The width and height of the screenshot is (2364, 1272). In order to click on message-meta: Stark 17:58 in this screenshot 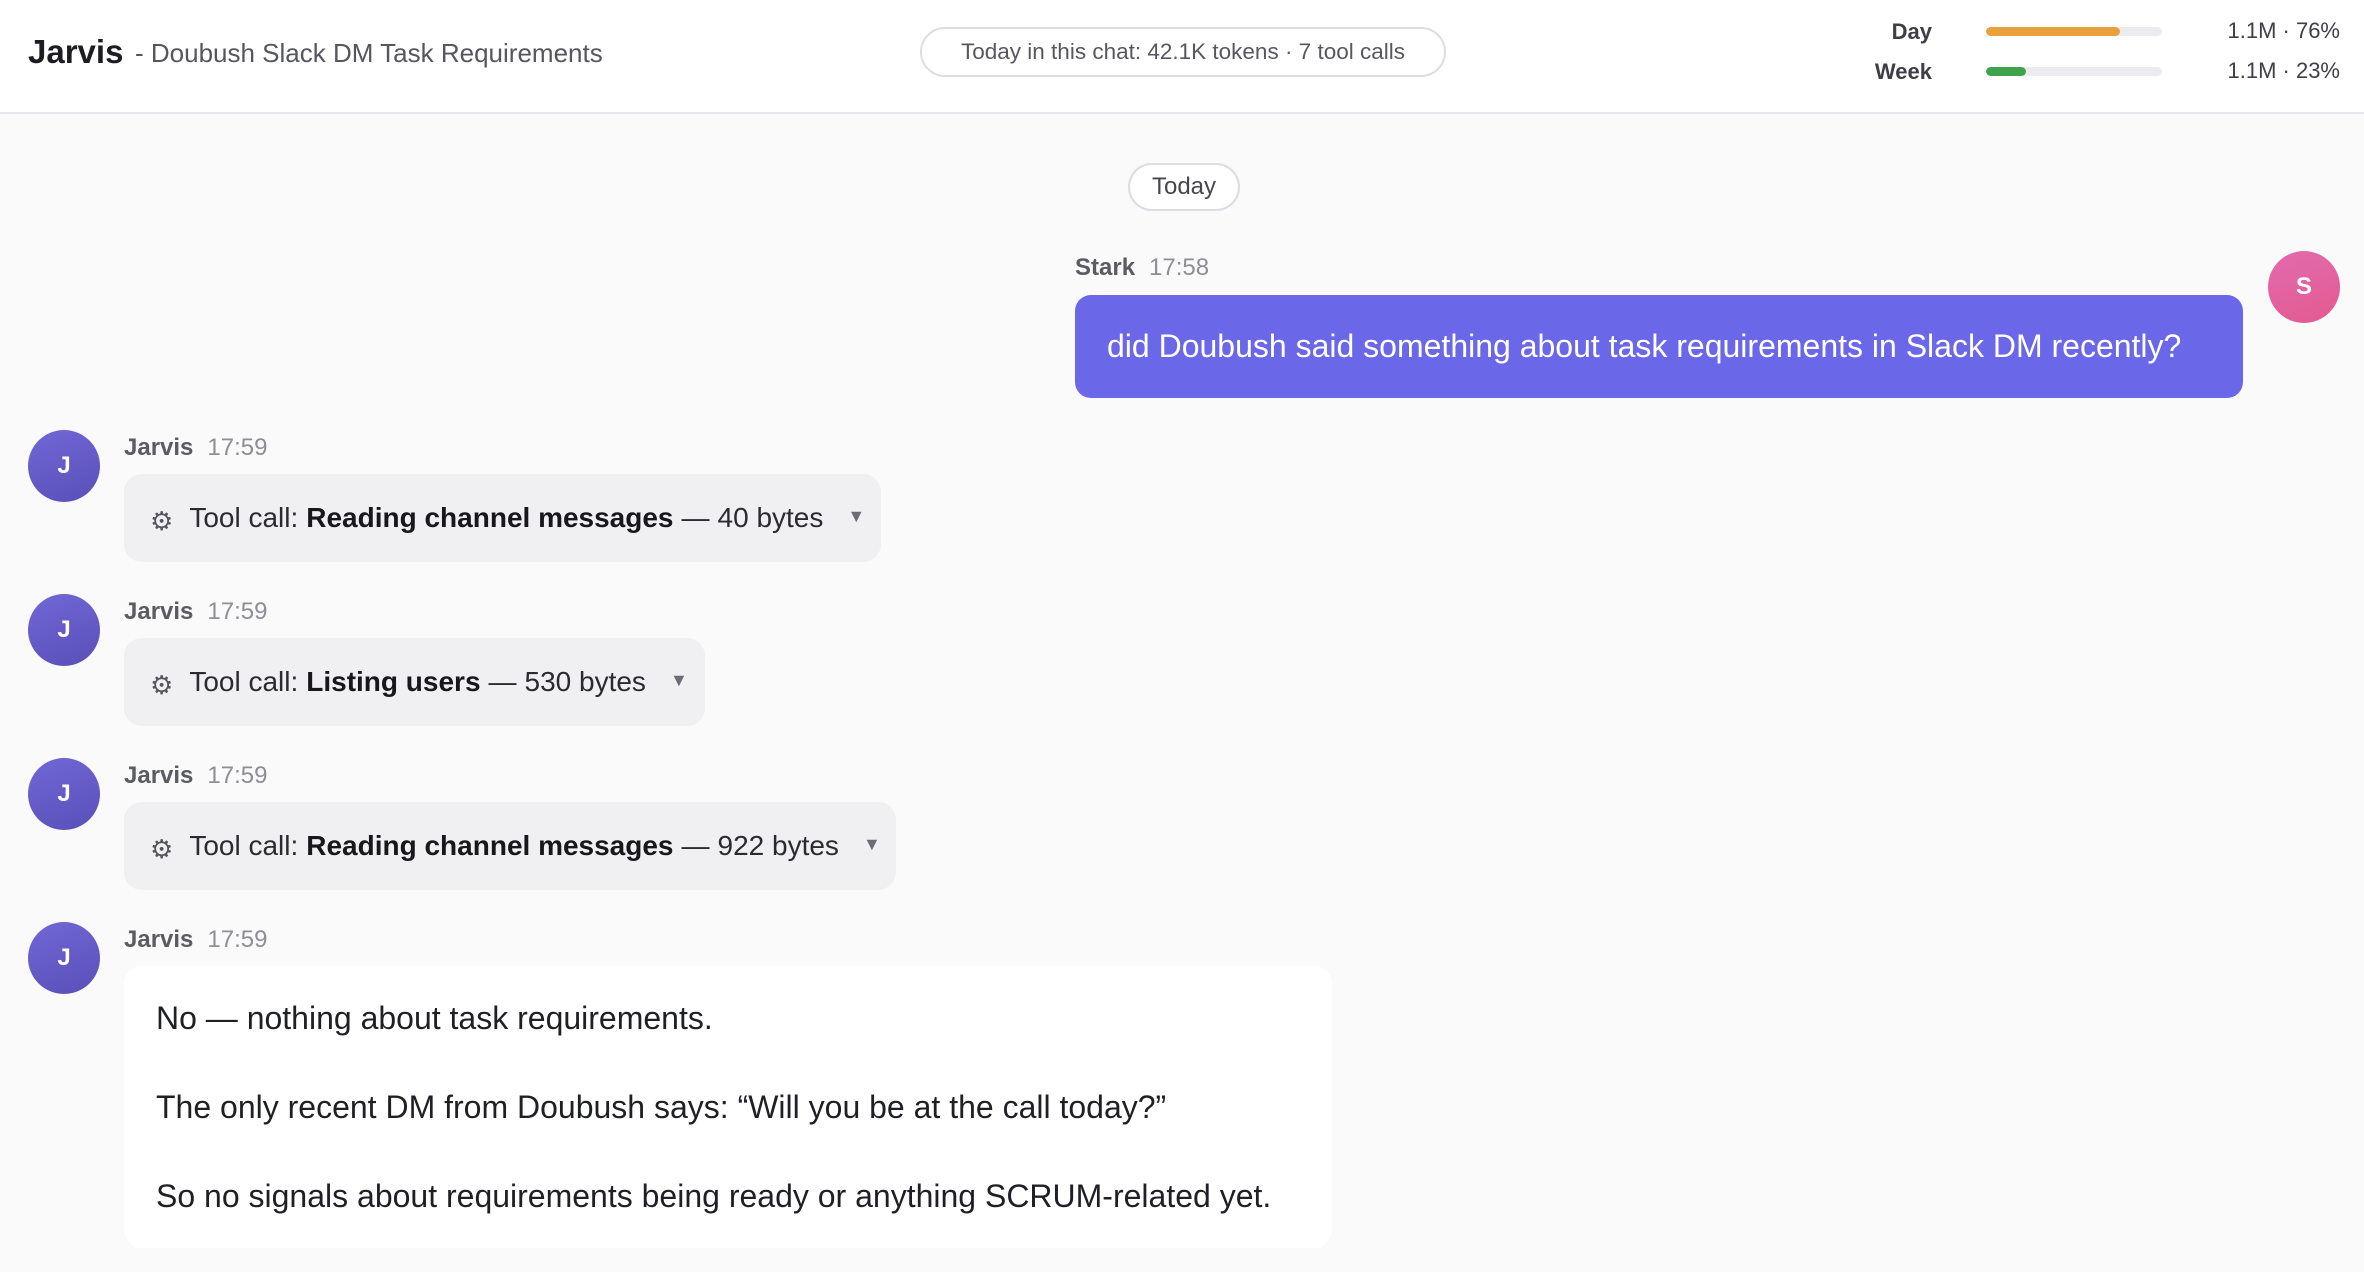, I will do `click(1142, 268)`.